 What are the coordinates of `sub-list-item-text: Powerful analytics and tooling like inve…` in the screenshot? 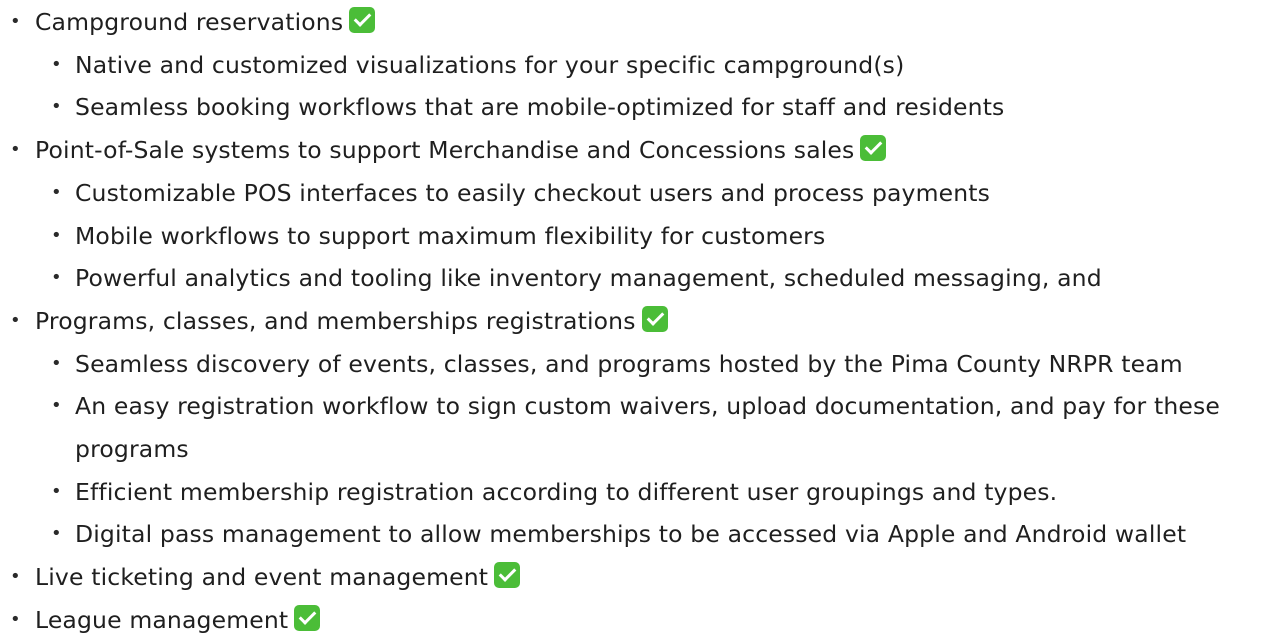 It's located at (588, 278).